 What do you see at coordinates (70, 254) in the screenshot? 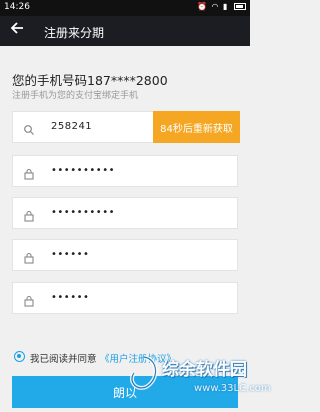
I see `pin-input: ••••••` at bounding box center [70, 254].